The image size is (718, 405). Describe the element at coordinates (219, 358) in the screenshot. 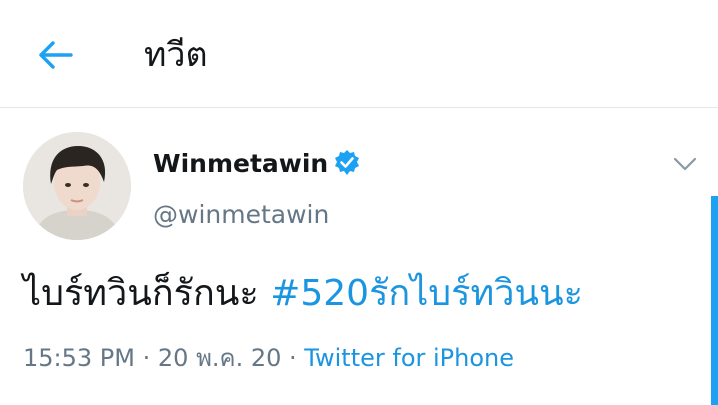

I see `tweet-date: 20 พ.ค. 20` at that location.